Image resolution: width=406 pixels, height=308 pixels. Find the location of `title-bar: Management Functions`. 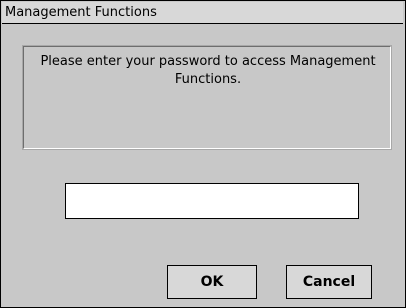

title-bar: Management Functions is located at coordinates (202, 13).